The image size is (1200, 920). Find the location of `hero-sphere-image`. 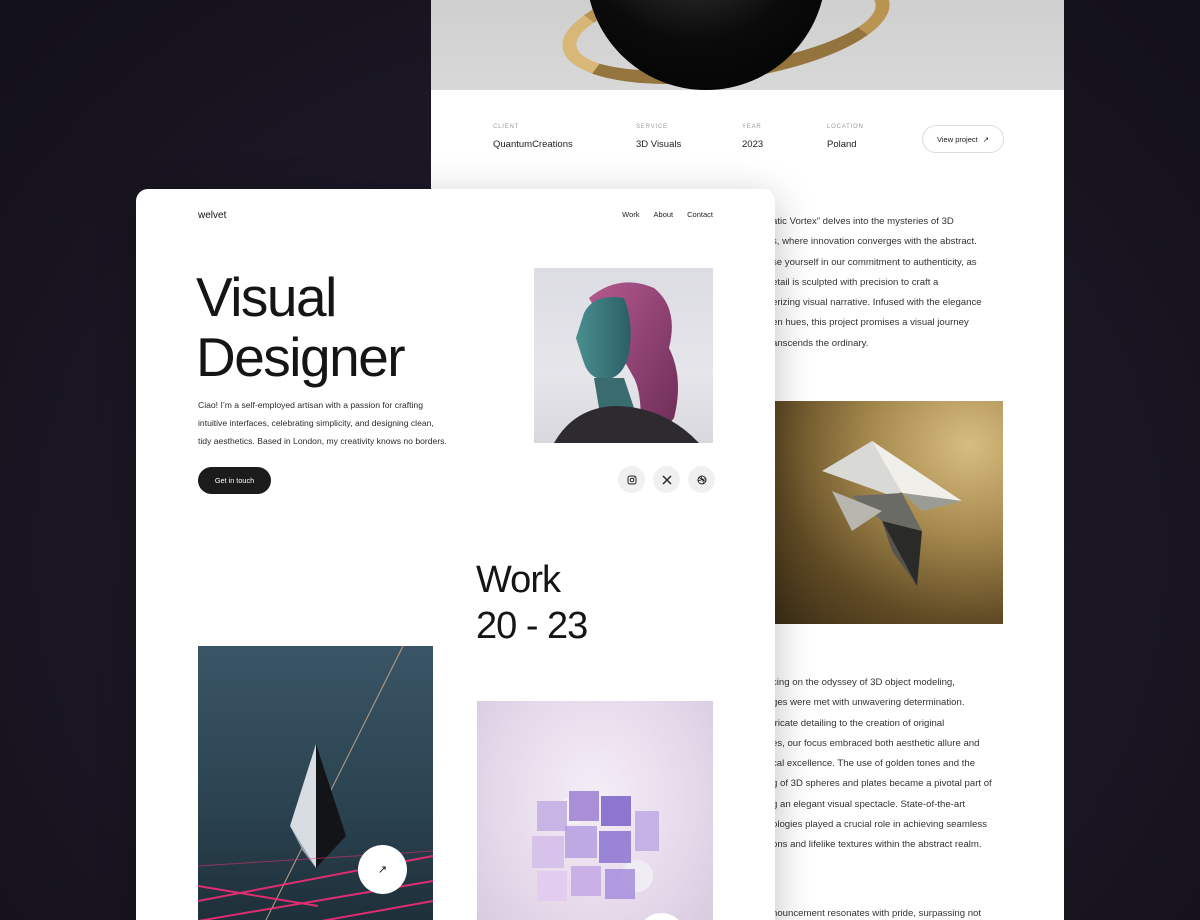

hero-sphere-image is located at coordinates (747, 45).